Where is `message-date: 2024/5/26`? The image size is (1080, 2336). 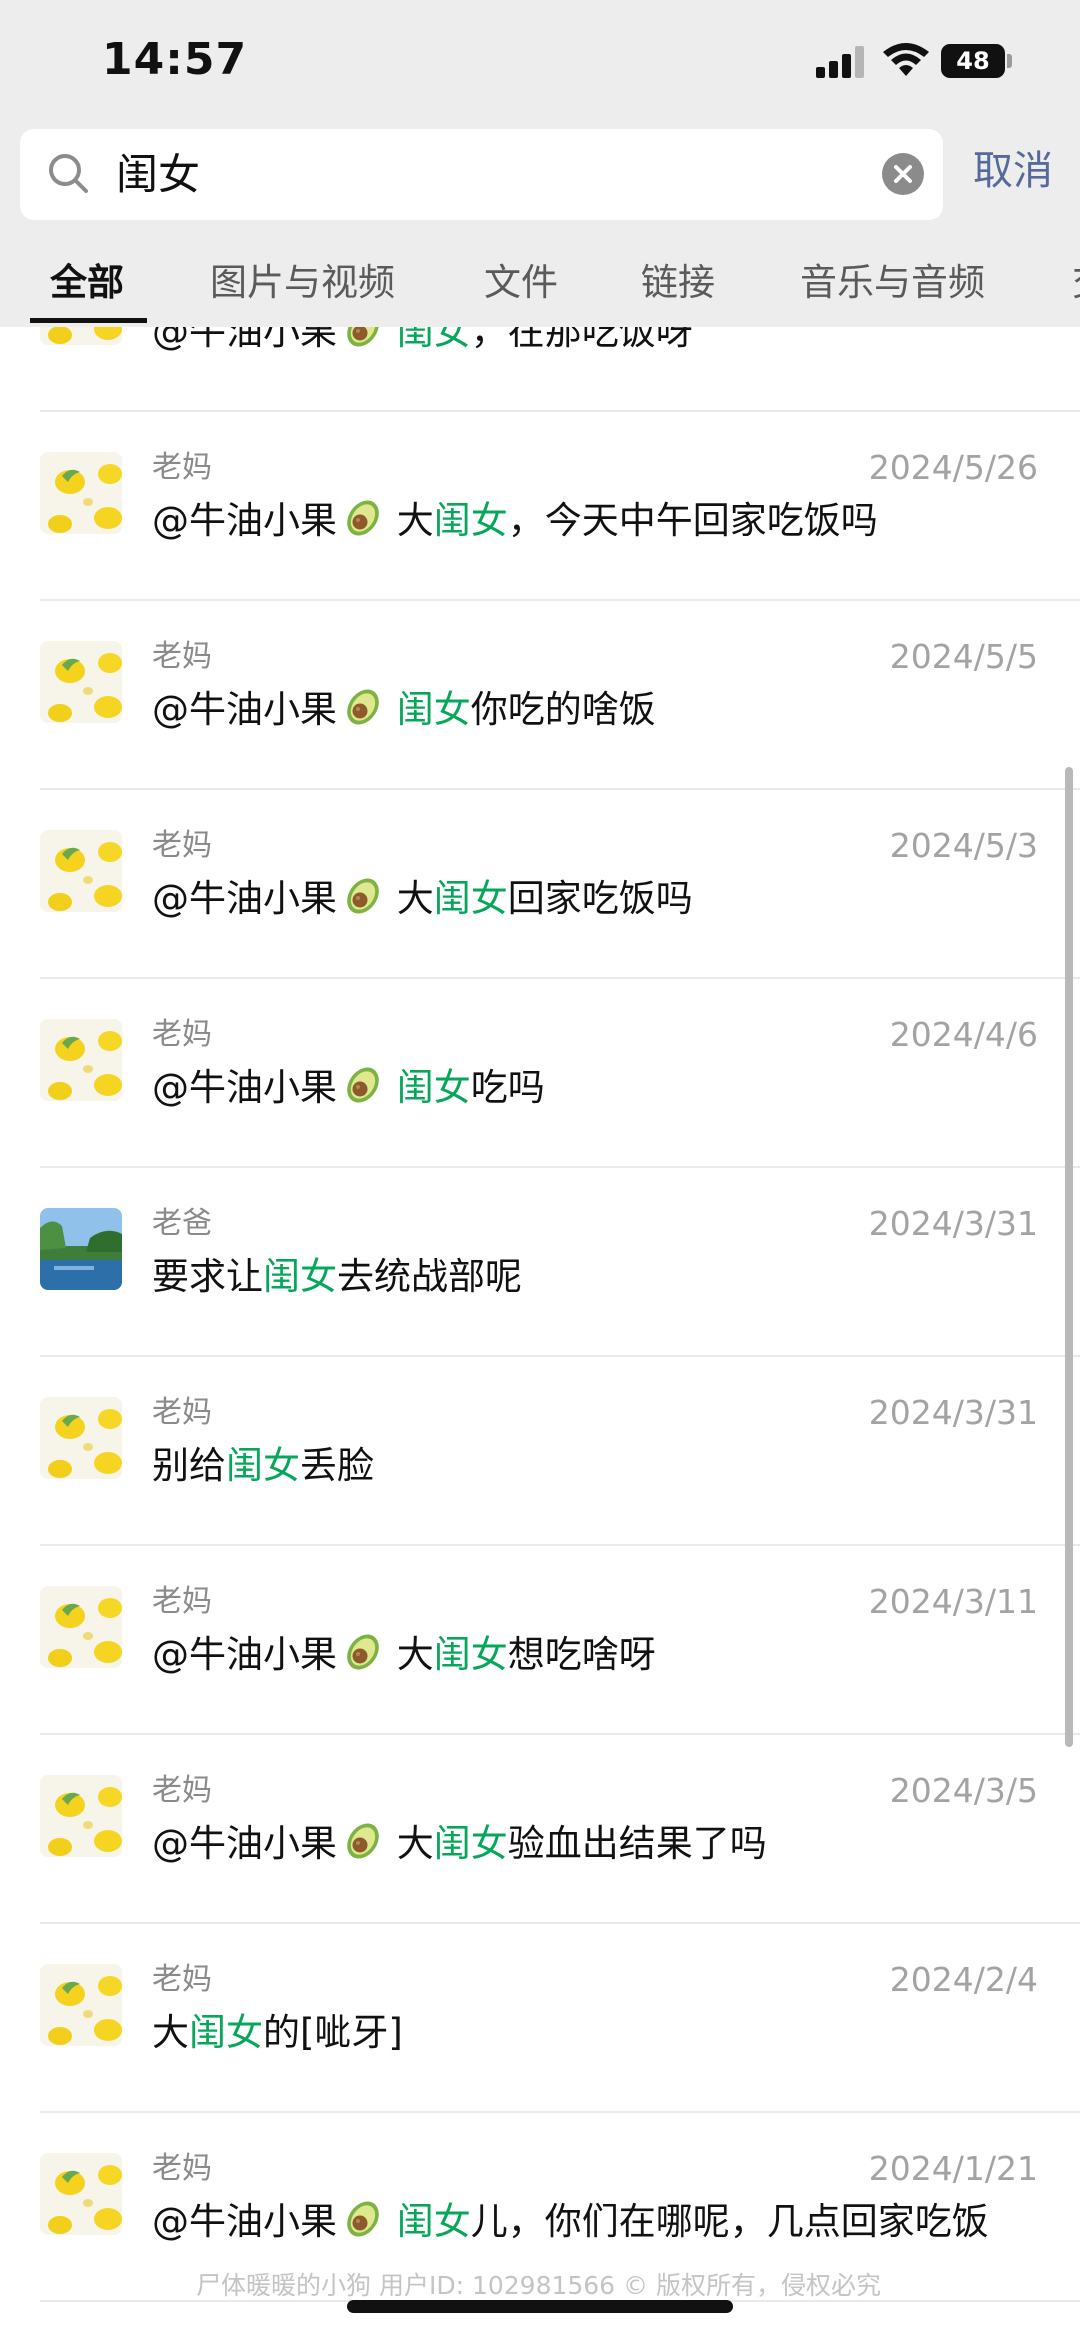 message-date: 2024/5/26 is located at coordinates (953, 467).